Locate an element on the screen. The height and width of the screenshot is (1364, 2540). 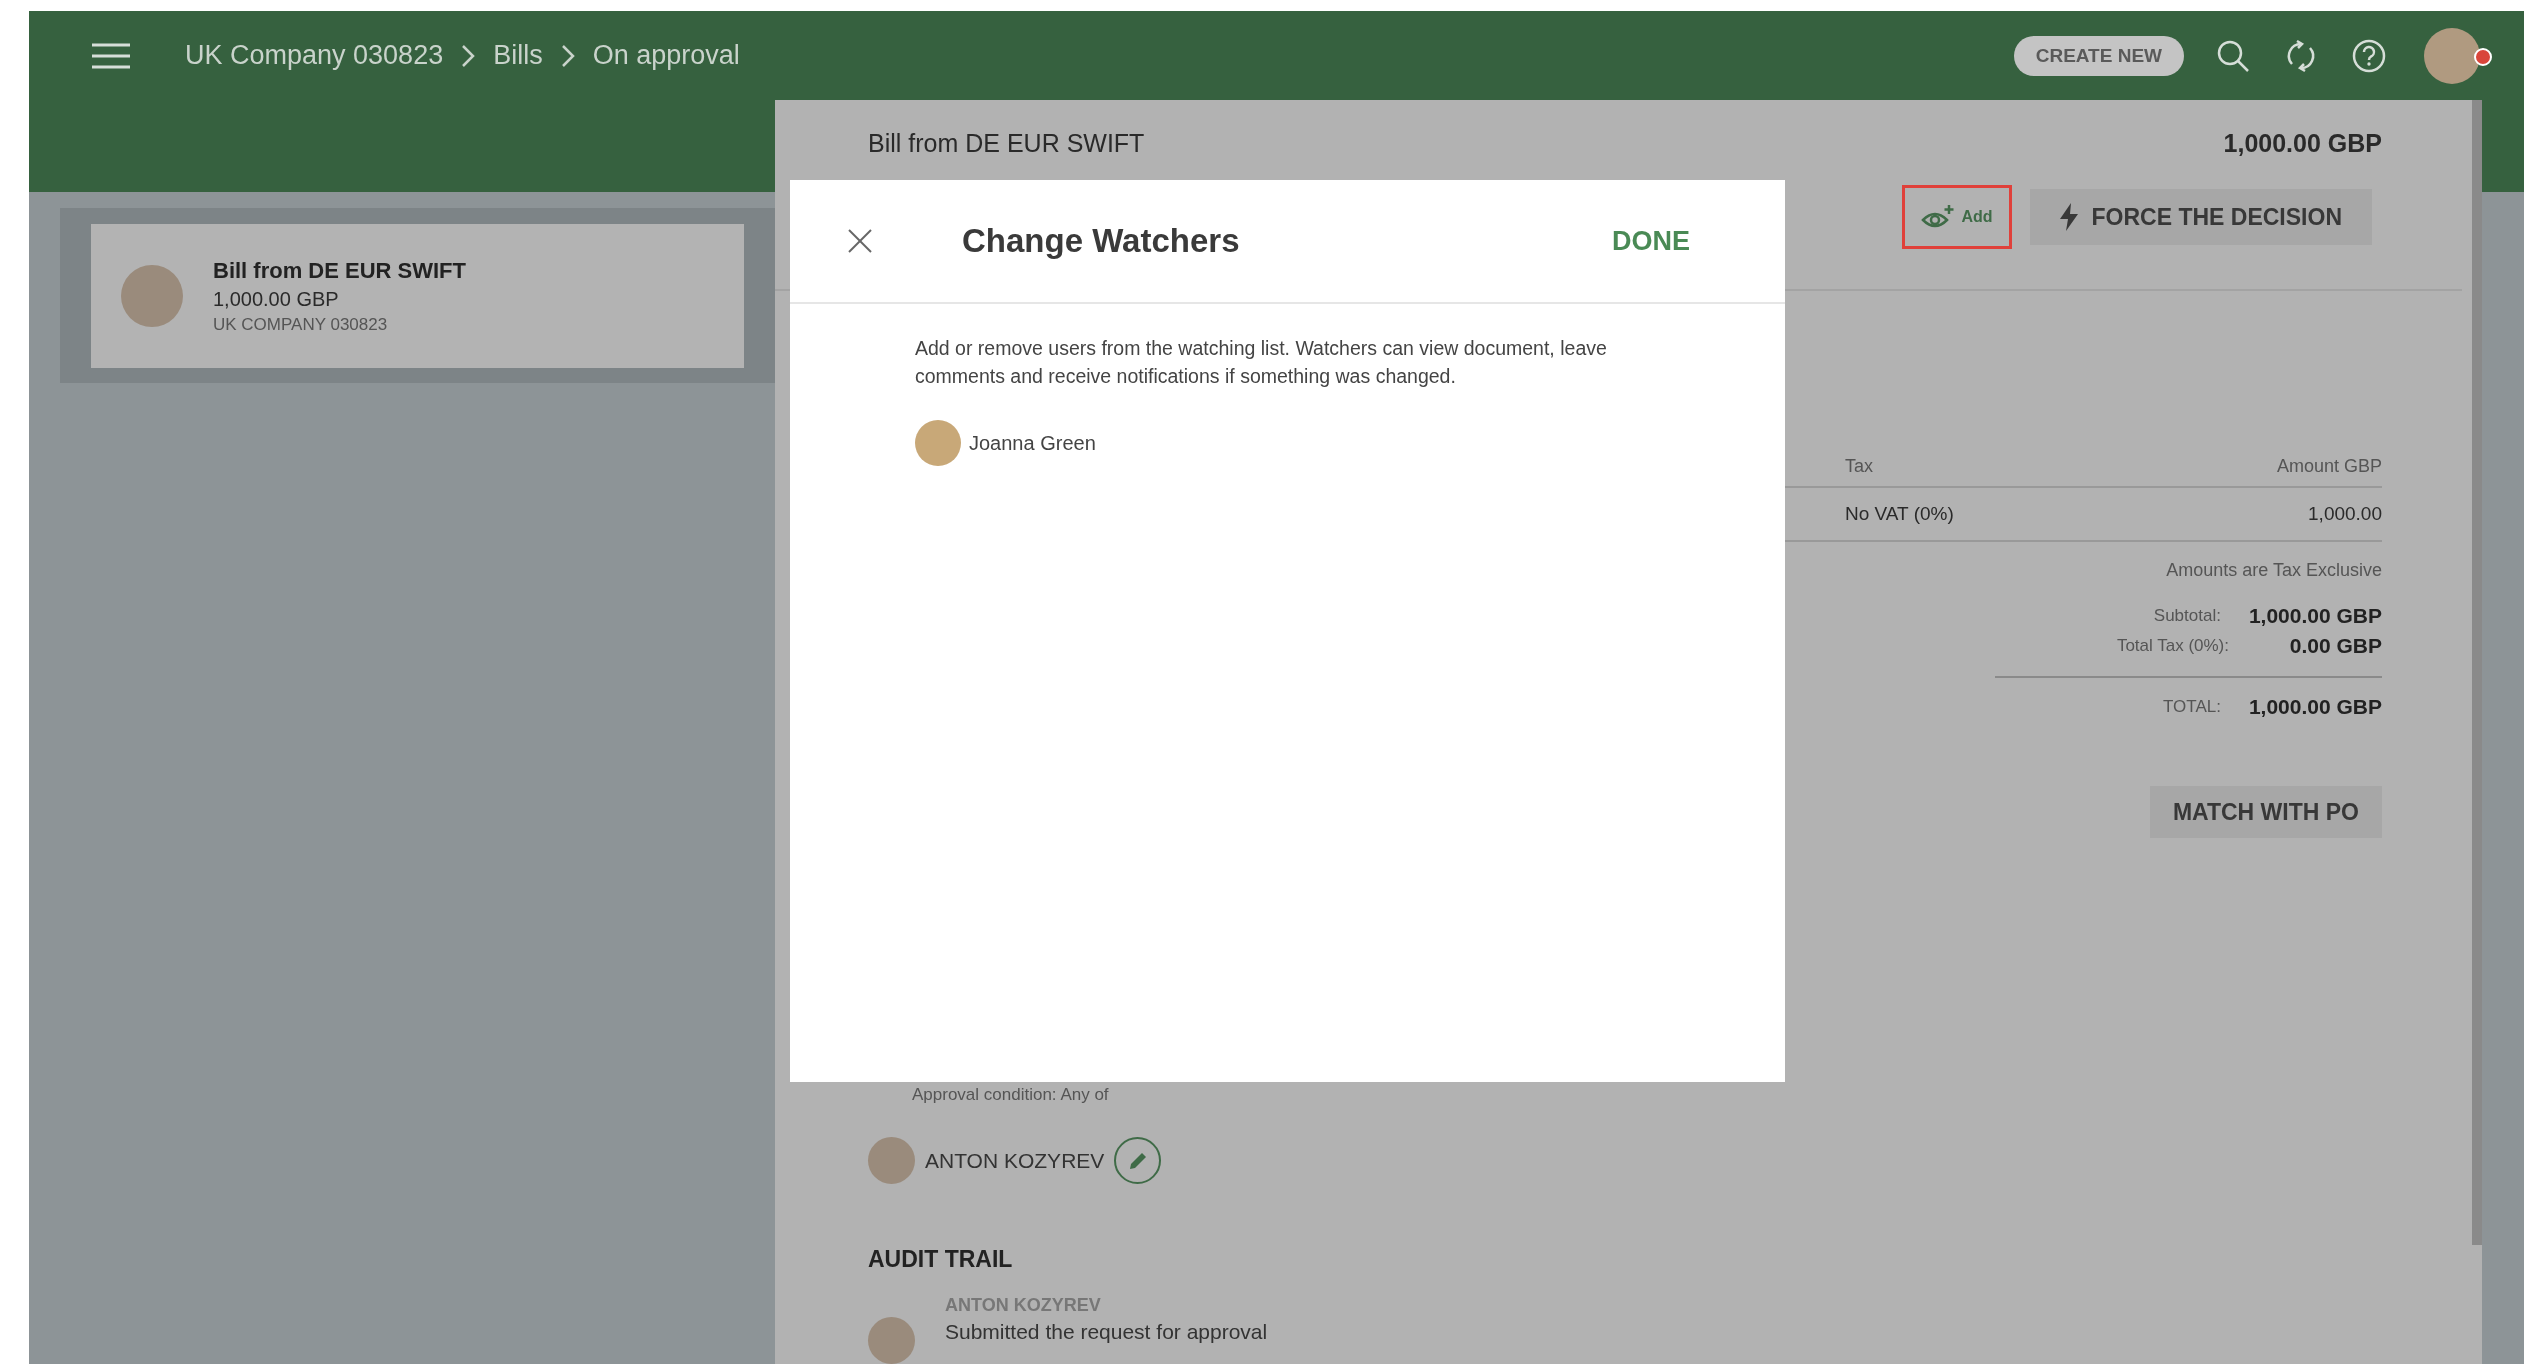
column-header: Amount GBP is located at coordinates (2328, 466).